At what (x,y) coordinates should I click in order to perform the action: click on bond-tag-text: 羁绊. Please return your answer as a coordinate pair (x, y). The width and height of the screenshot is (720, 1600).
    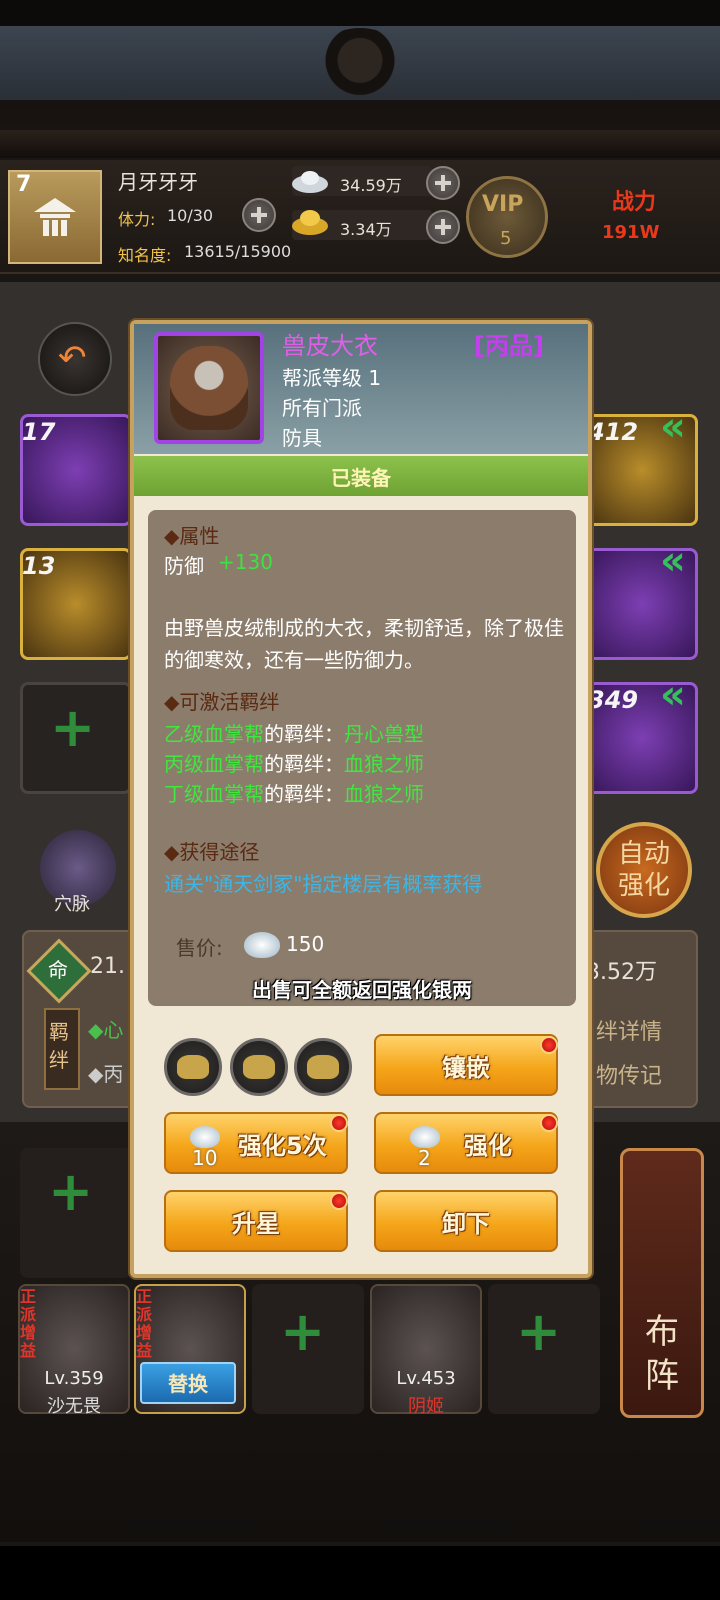
    Looking at the image, I should click on (59, 1046).